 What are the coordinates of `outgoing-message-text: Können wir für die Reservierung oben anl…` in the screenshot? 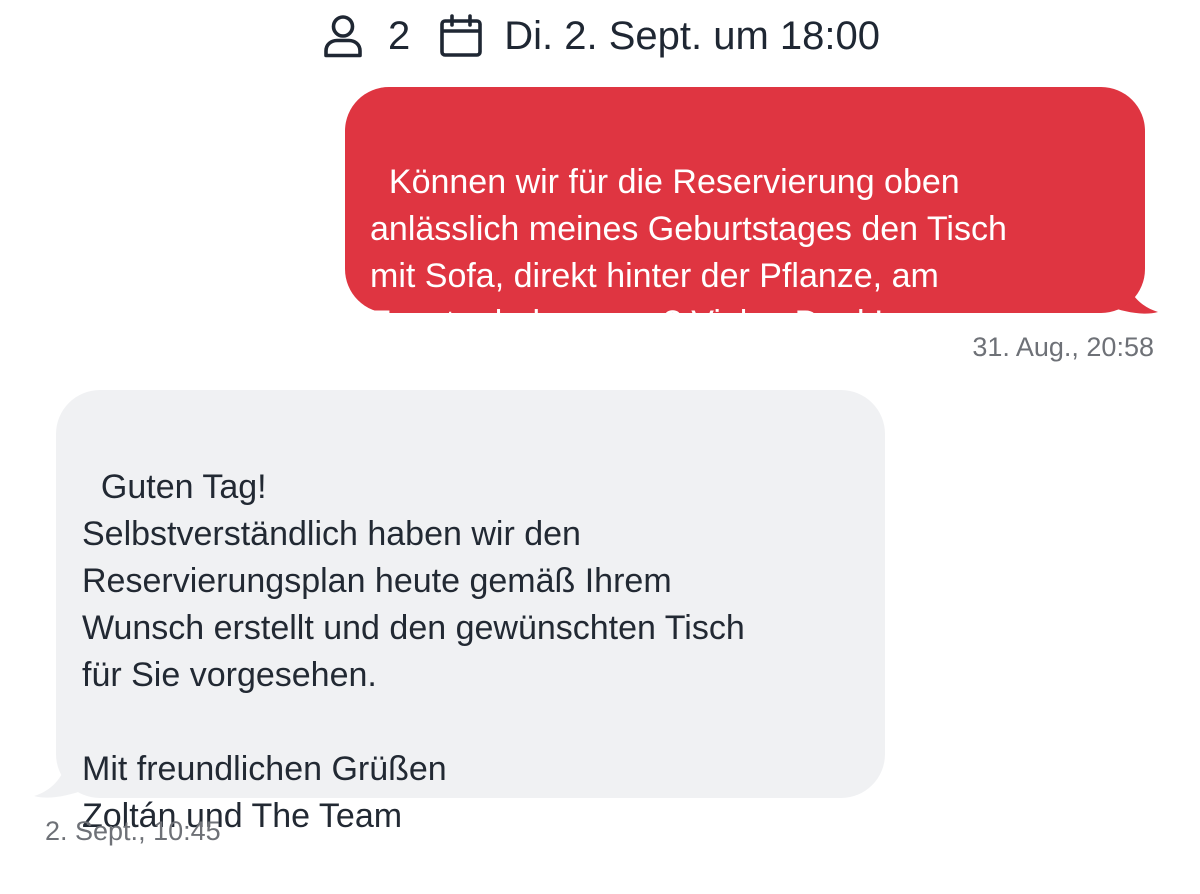 It's located at (688, 252).